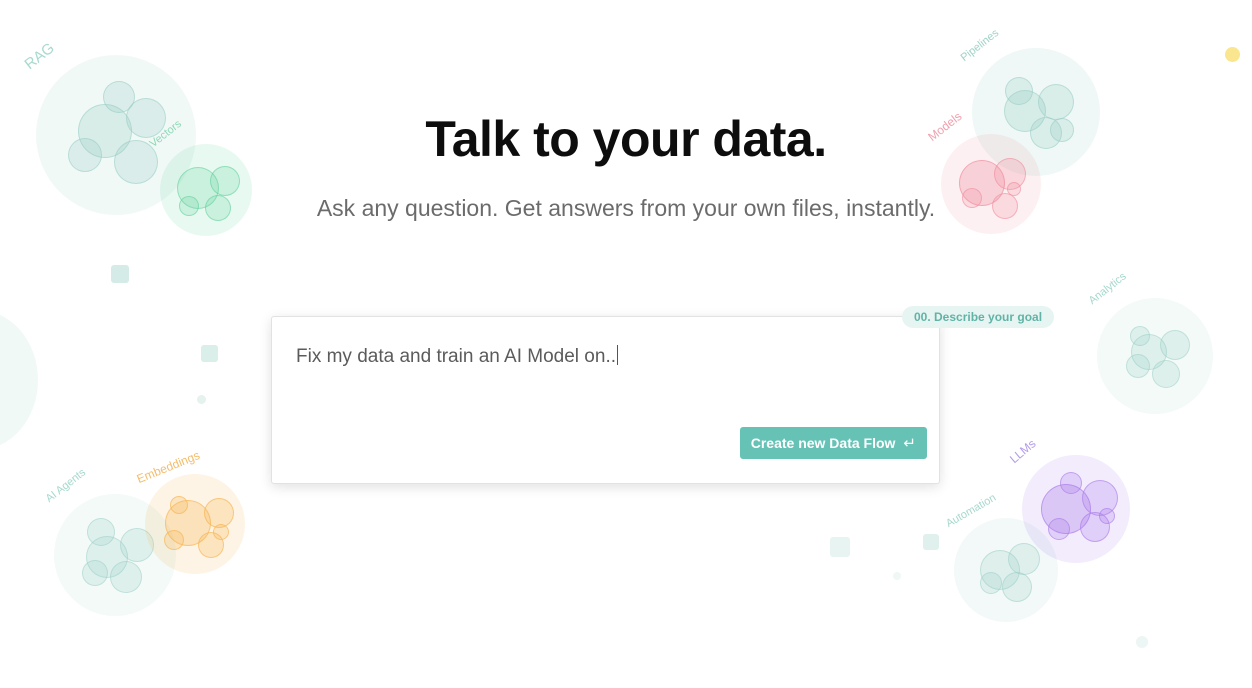 This screenshot has width=1252, height=688. What do you see at coordinates (39, 56) in the screenshot?
I see `topic-label-rag: RAG` at bounding box center [39, 56].